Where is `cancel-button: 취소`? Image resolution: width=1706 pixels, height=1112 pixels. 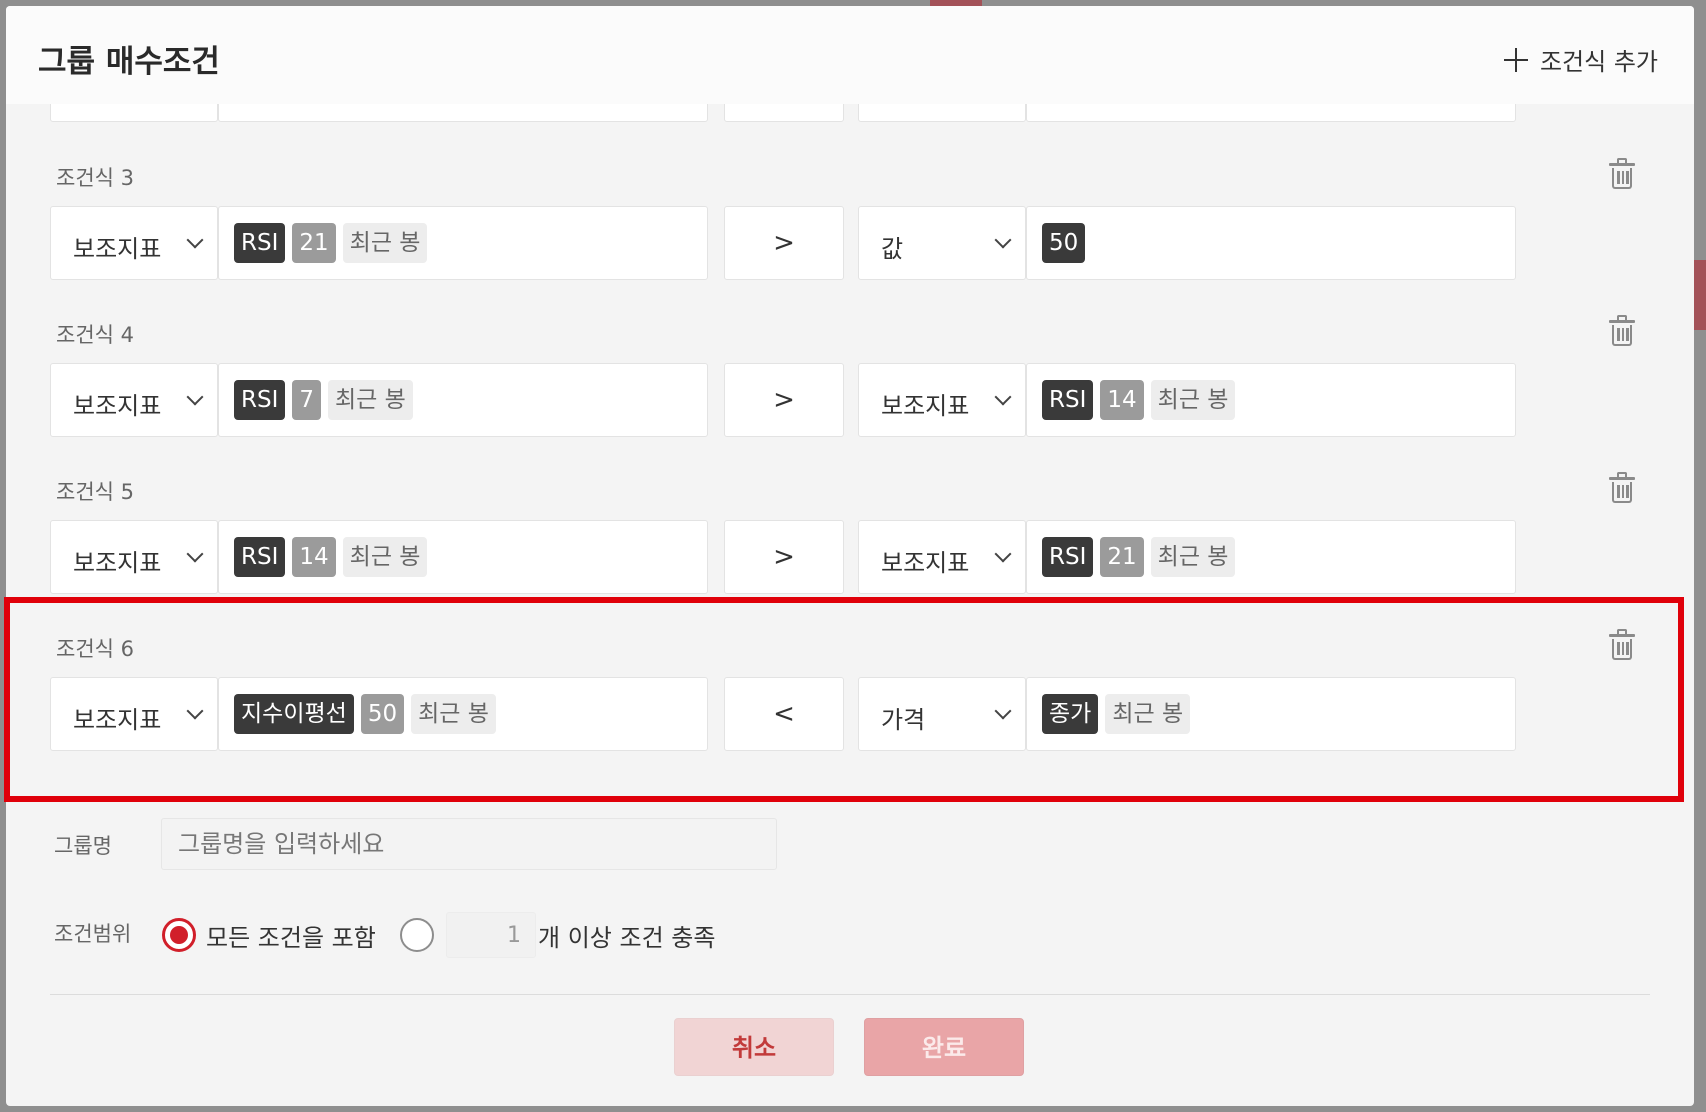
cancel-button: 취소 is located at coordinates (754, 1047).